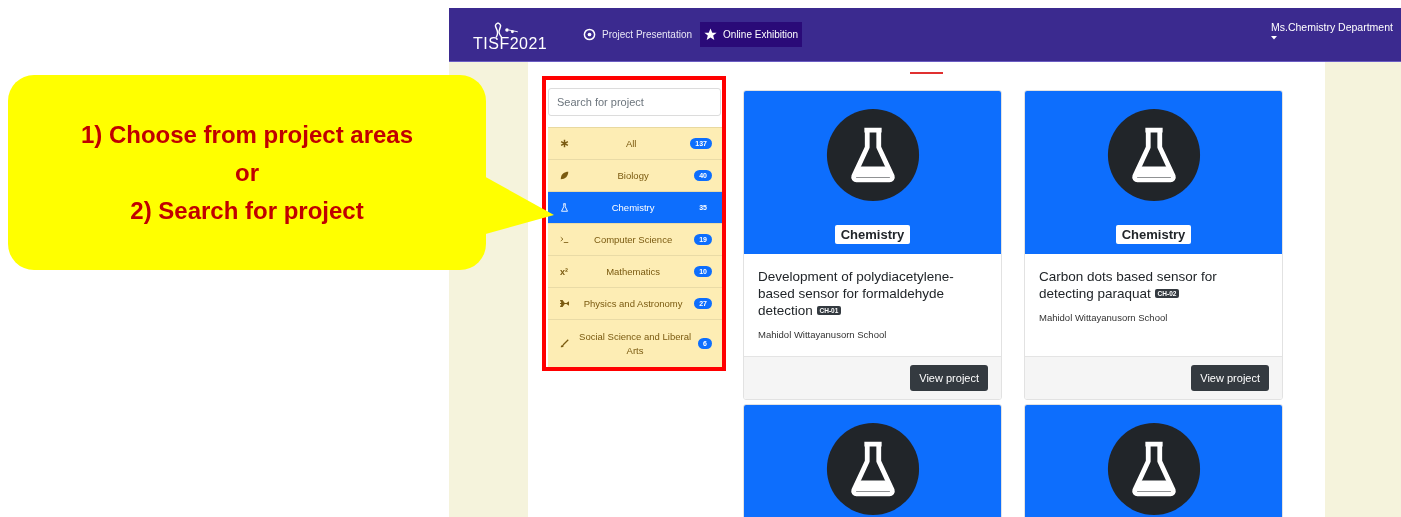 The image size is (1401, 517). Describe the element at coordinates (1274, 38) in the screenshot. I see `caret-icon` at that location.